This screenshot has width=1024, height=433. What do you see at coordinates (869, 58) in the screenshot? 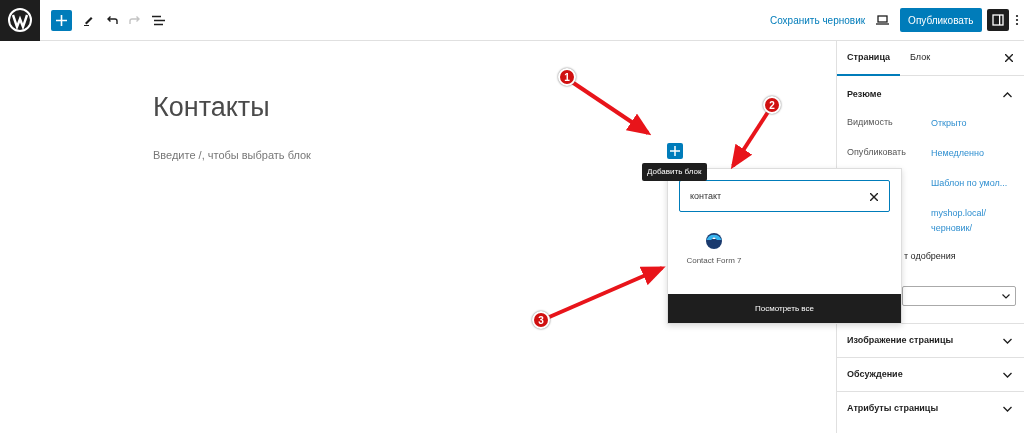
I see `sidebar-tab: Страница` at bounding box center [869, 58].